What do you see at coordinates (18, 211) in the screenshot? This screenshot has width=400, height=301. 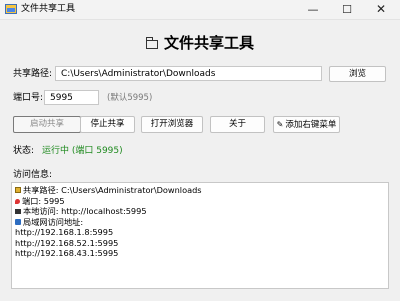 I see `computer-icon` at bounding box center [18, 211].